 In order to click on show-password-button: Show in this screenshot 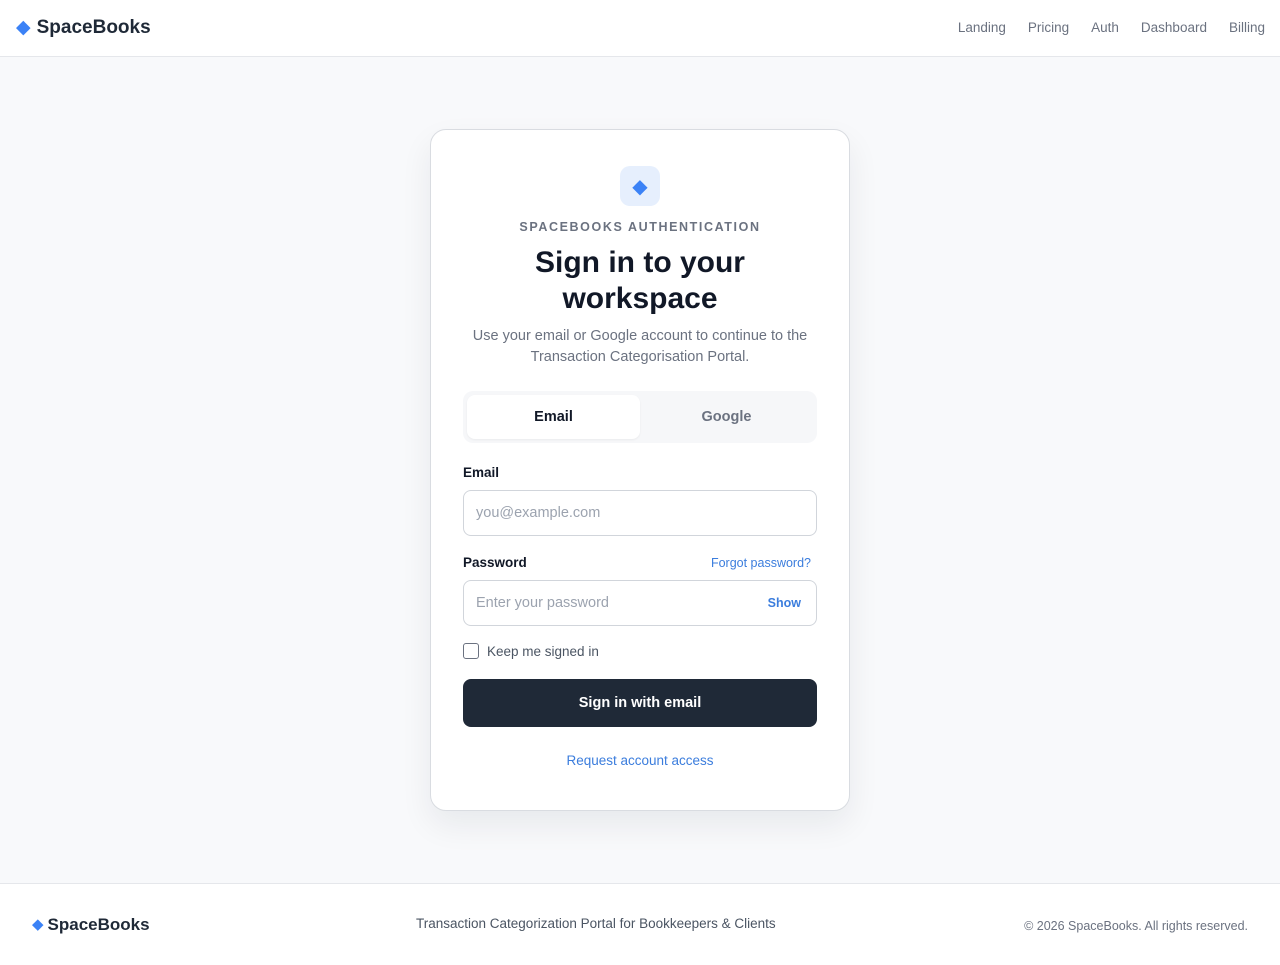, I will do `click(784, 603)`.